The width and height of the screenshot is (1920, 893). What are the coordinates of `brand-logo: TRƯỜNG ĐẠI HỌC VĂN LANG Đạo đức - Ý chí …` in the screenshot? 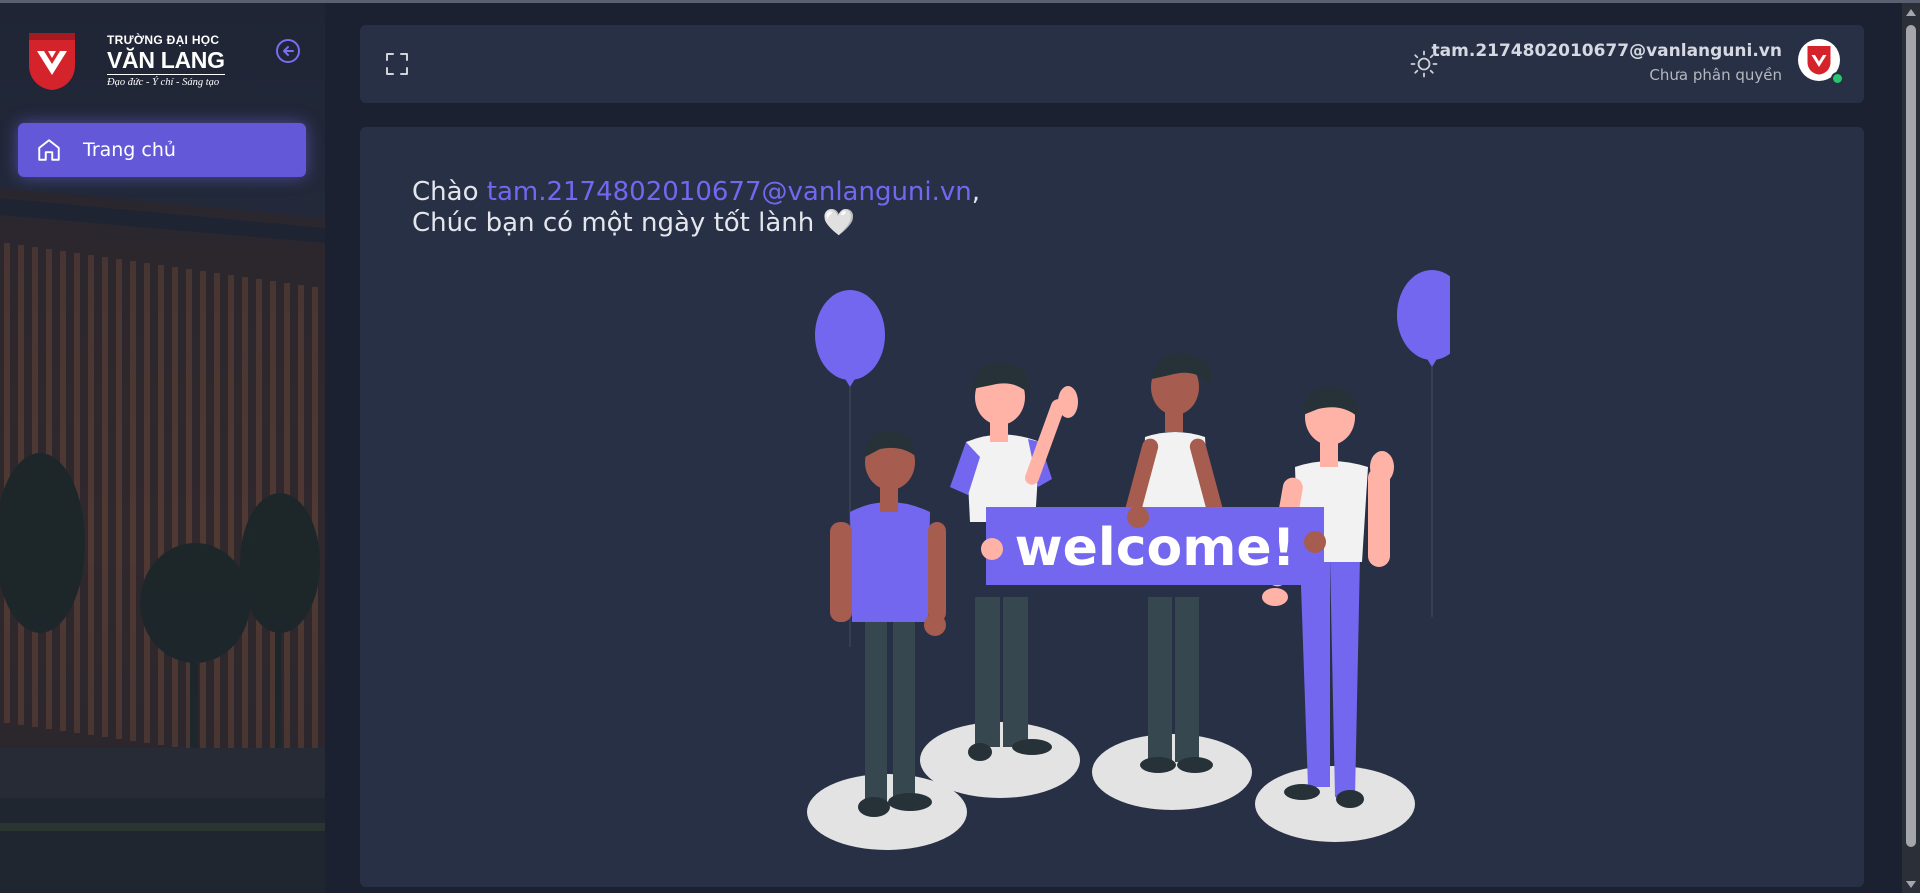 It's located at (127, 63).